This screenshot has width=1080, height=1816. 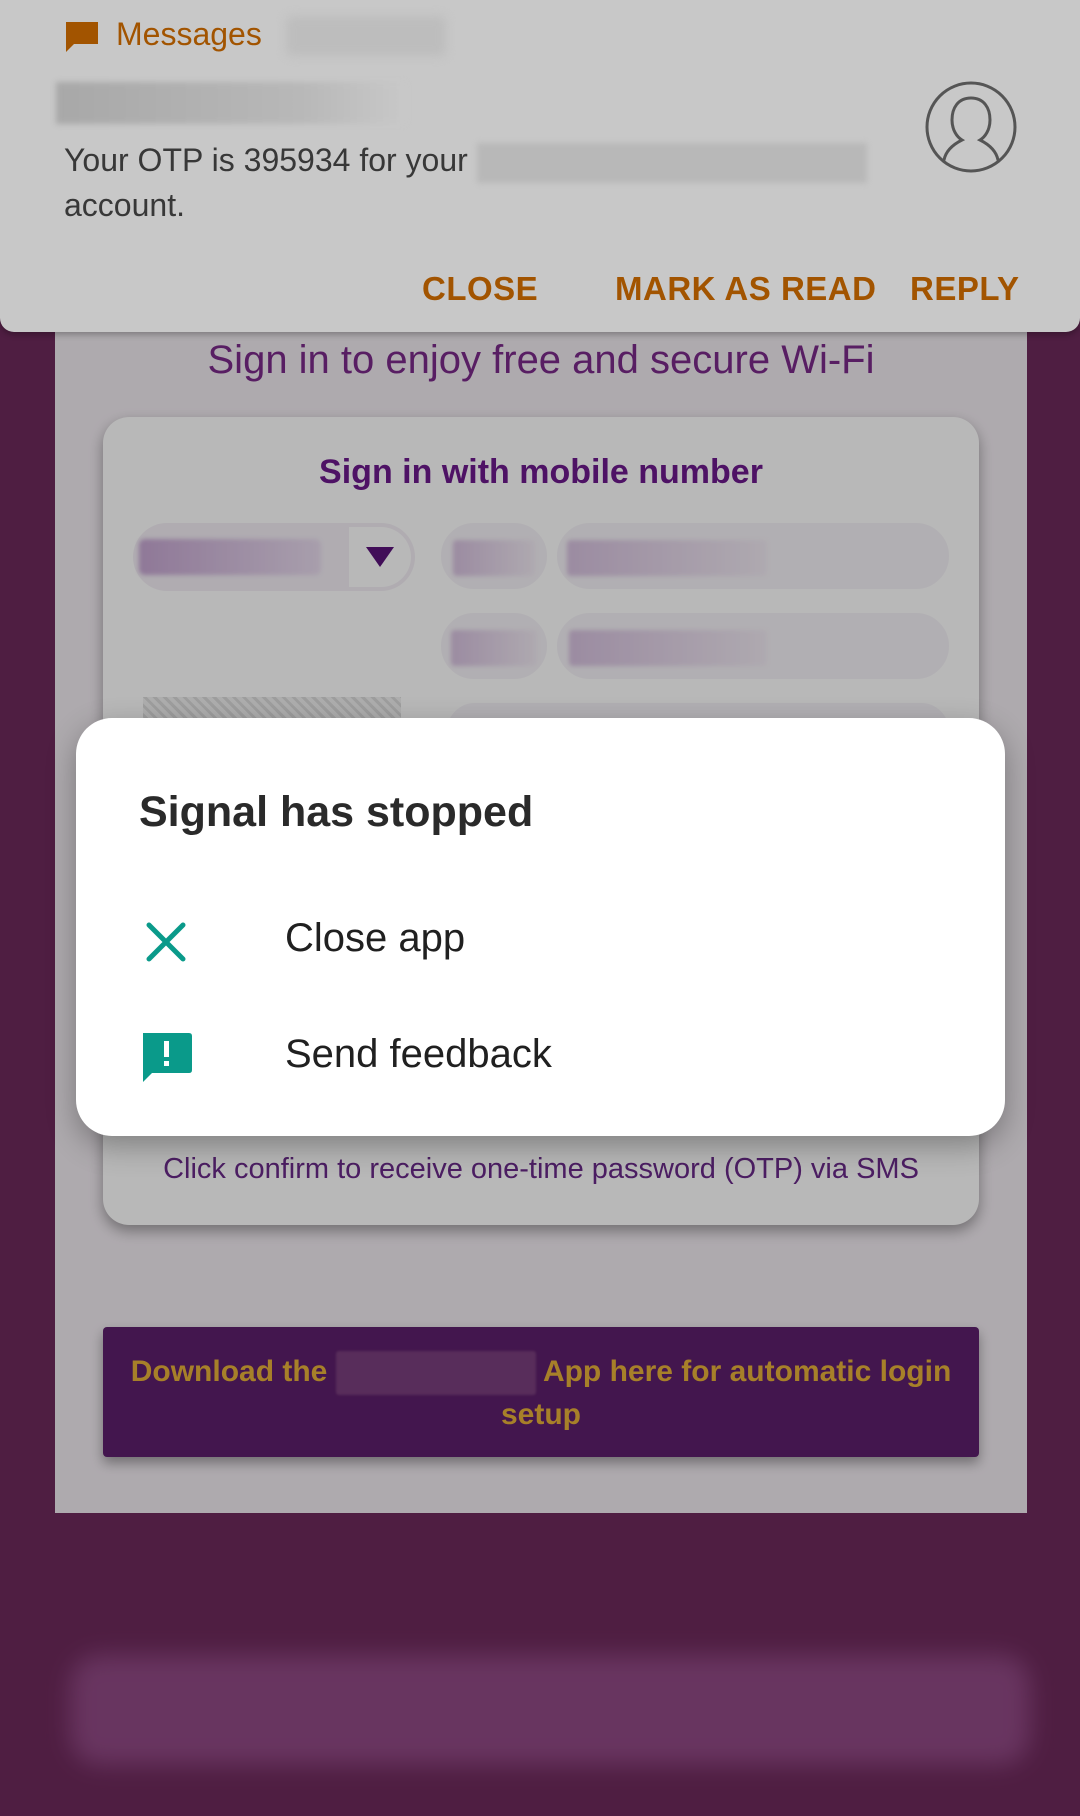 I want to click on feedback-icon, so click(x=167, y=1057).